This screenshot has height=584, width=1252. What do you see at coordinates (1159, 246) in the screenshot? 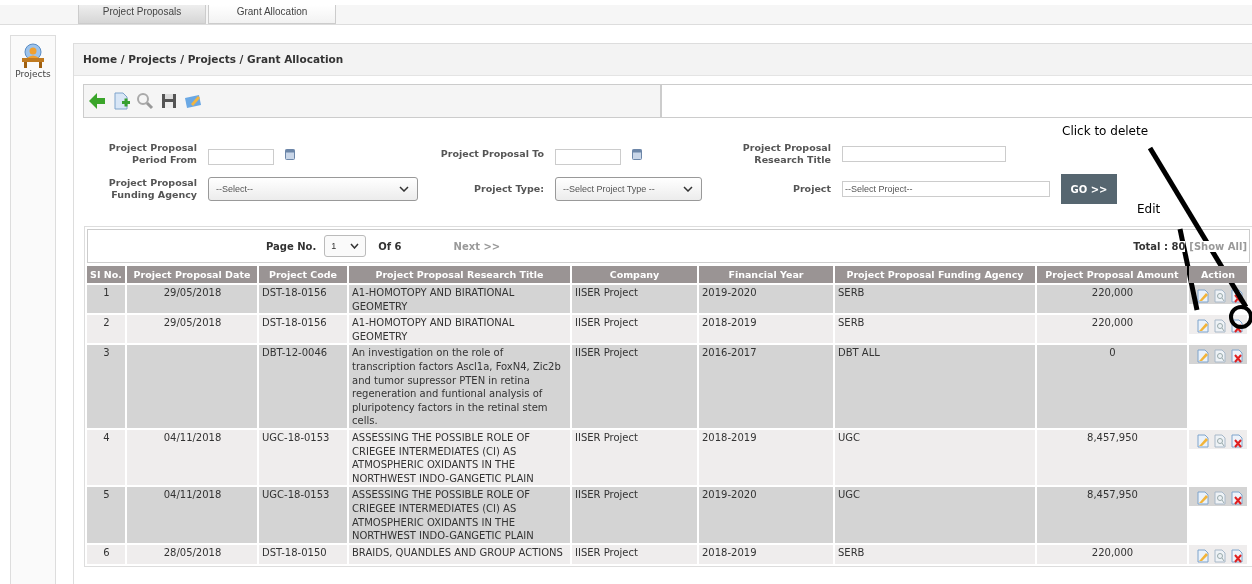
I see `total-count: Total : 80` at bounding box center [1159, 246].